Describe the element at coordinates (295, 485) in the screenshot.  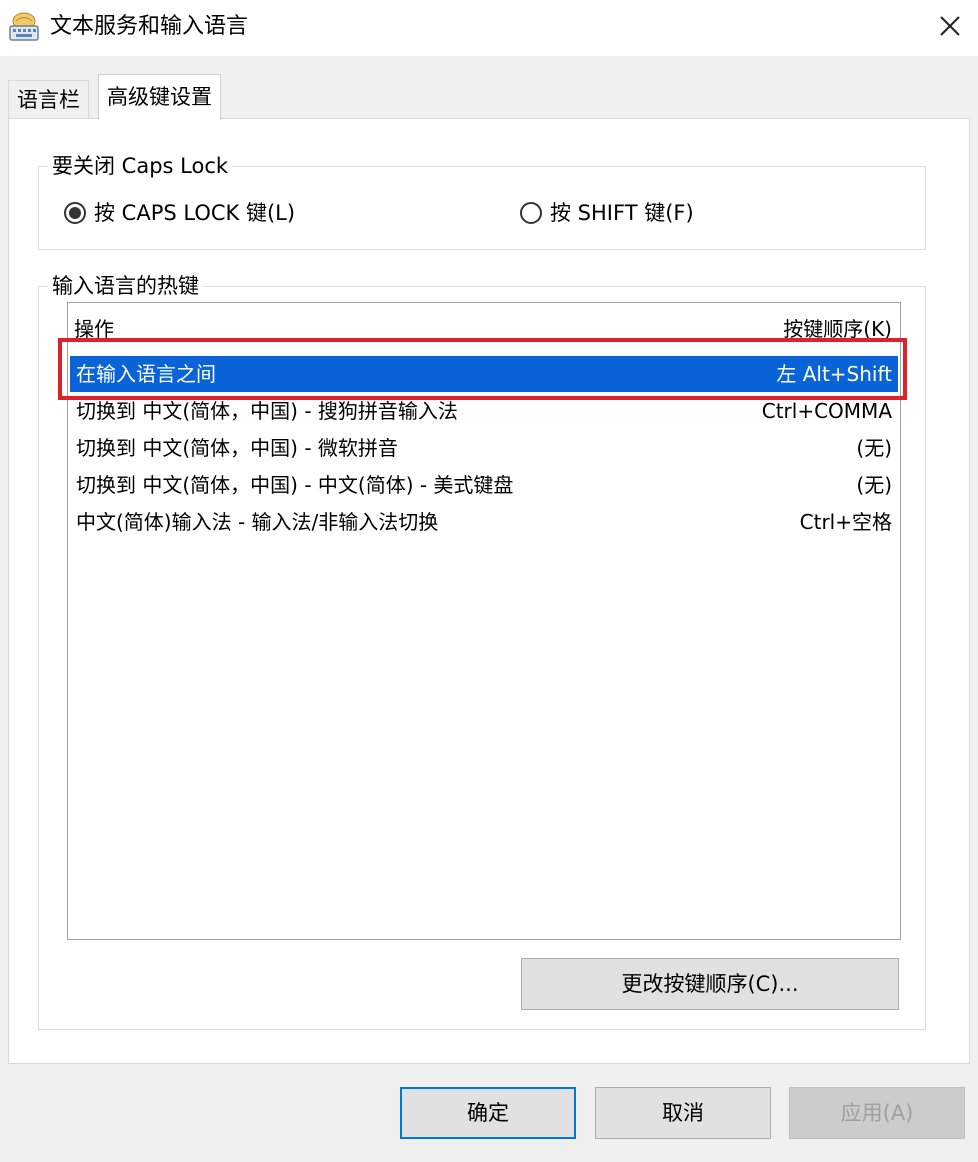
I see `row-action: 切换到 中文(简体，中国) - 中文(简体) - 美式键盘` at that location.